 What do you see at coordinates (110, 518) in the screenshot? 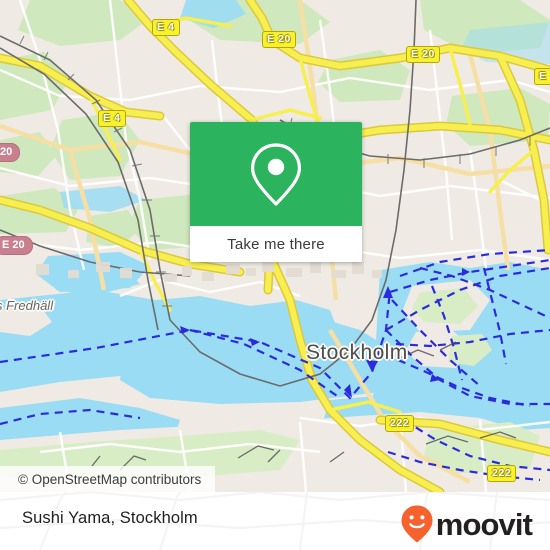
I see `place-title: Sushi Yama, Stockholm` at bounding box center [110, 518].